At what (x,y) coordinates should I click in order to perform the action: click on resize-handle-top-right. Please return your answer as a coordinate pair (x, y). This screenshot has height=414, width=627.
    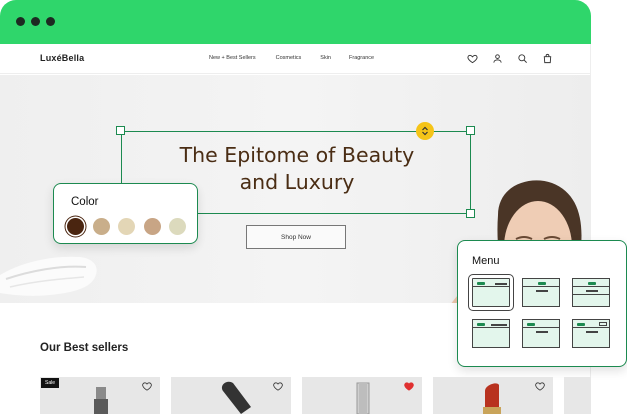
    Looking at the image, I should click on (470, 130).